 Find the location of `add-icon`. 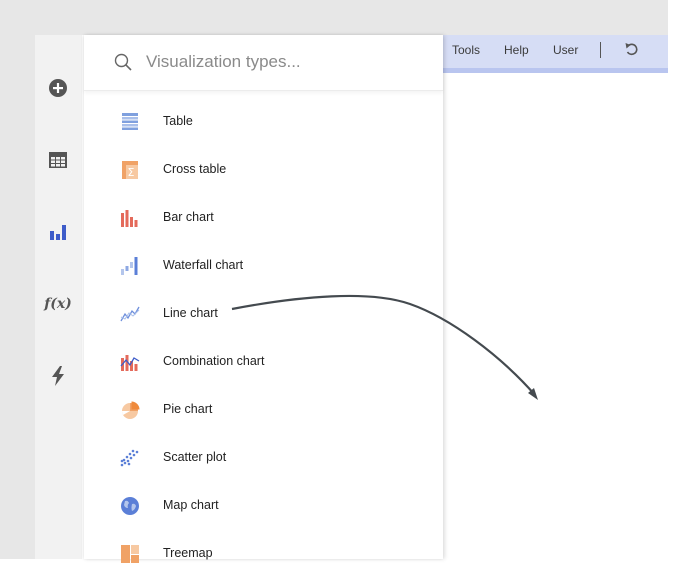

add-icon is located at coordinates (58, 88).